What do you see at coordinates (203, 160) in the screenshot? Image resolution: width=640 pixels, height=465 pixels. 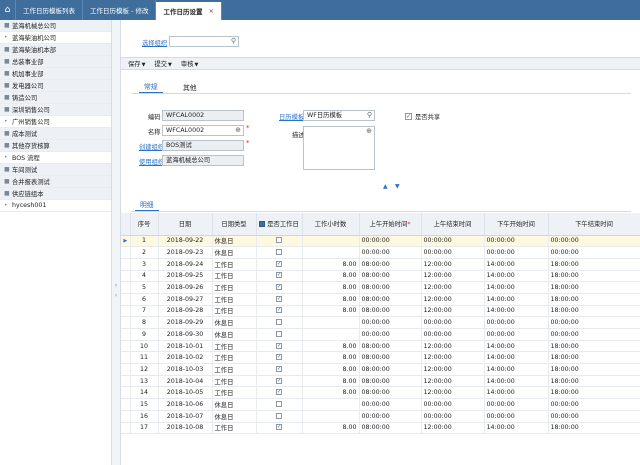 I see `use-org-field: 蓝海机械总公司` at bounding box center [203, 160].